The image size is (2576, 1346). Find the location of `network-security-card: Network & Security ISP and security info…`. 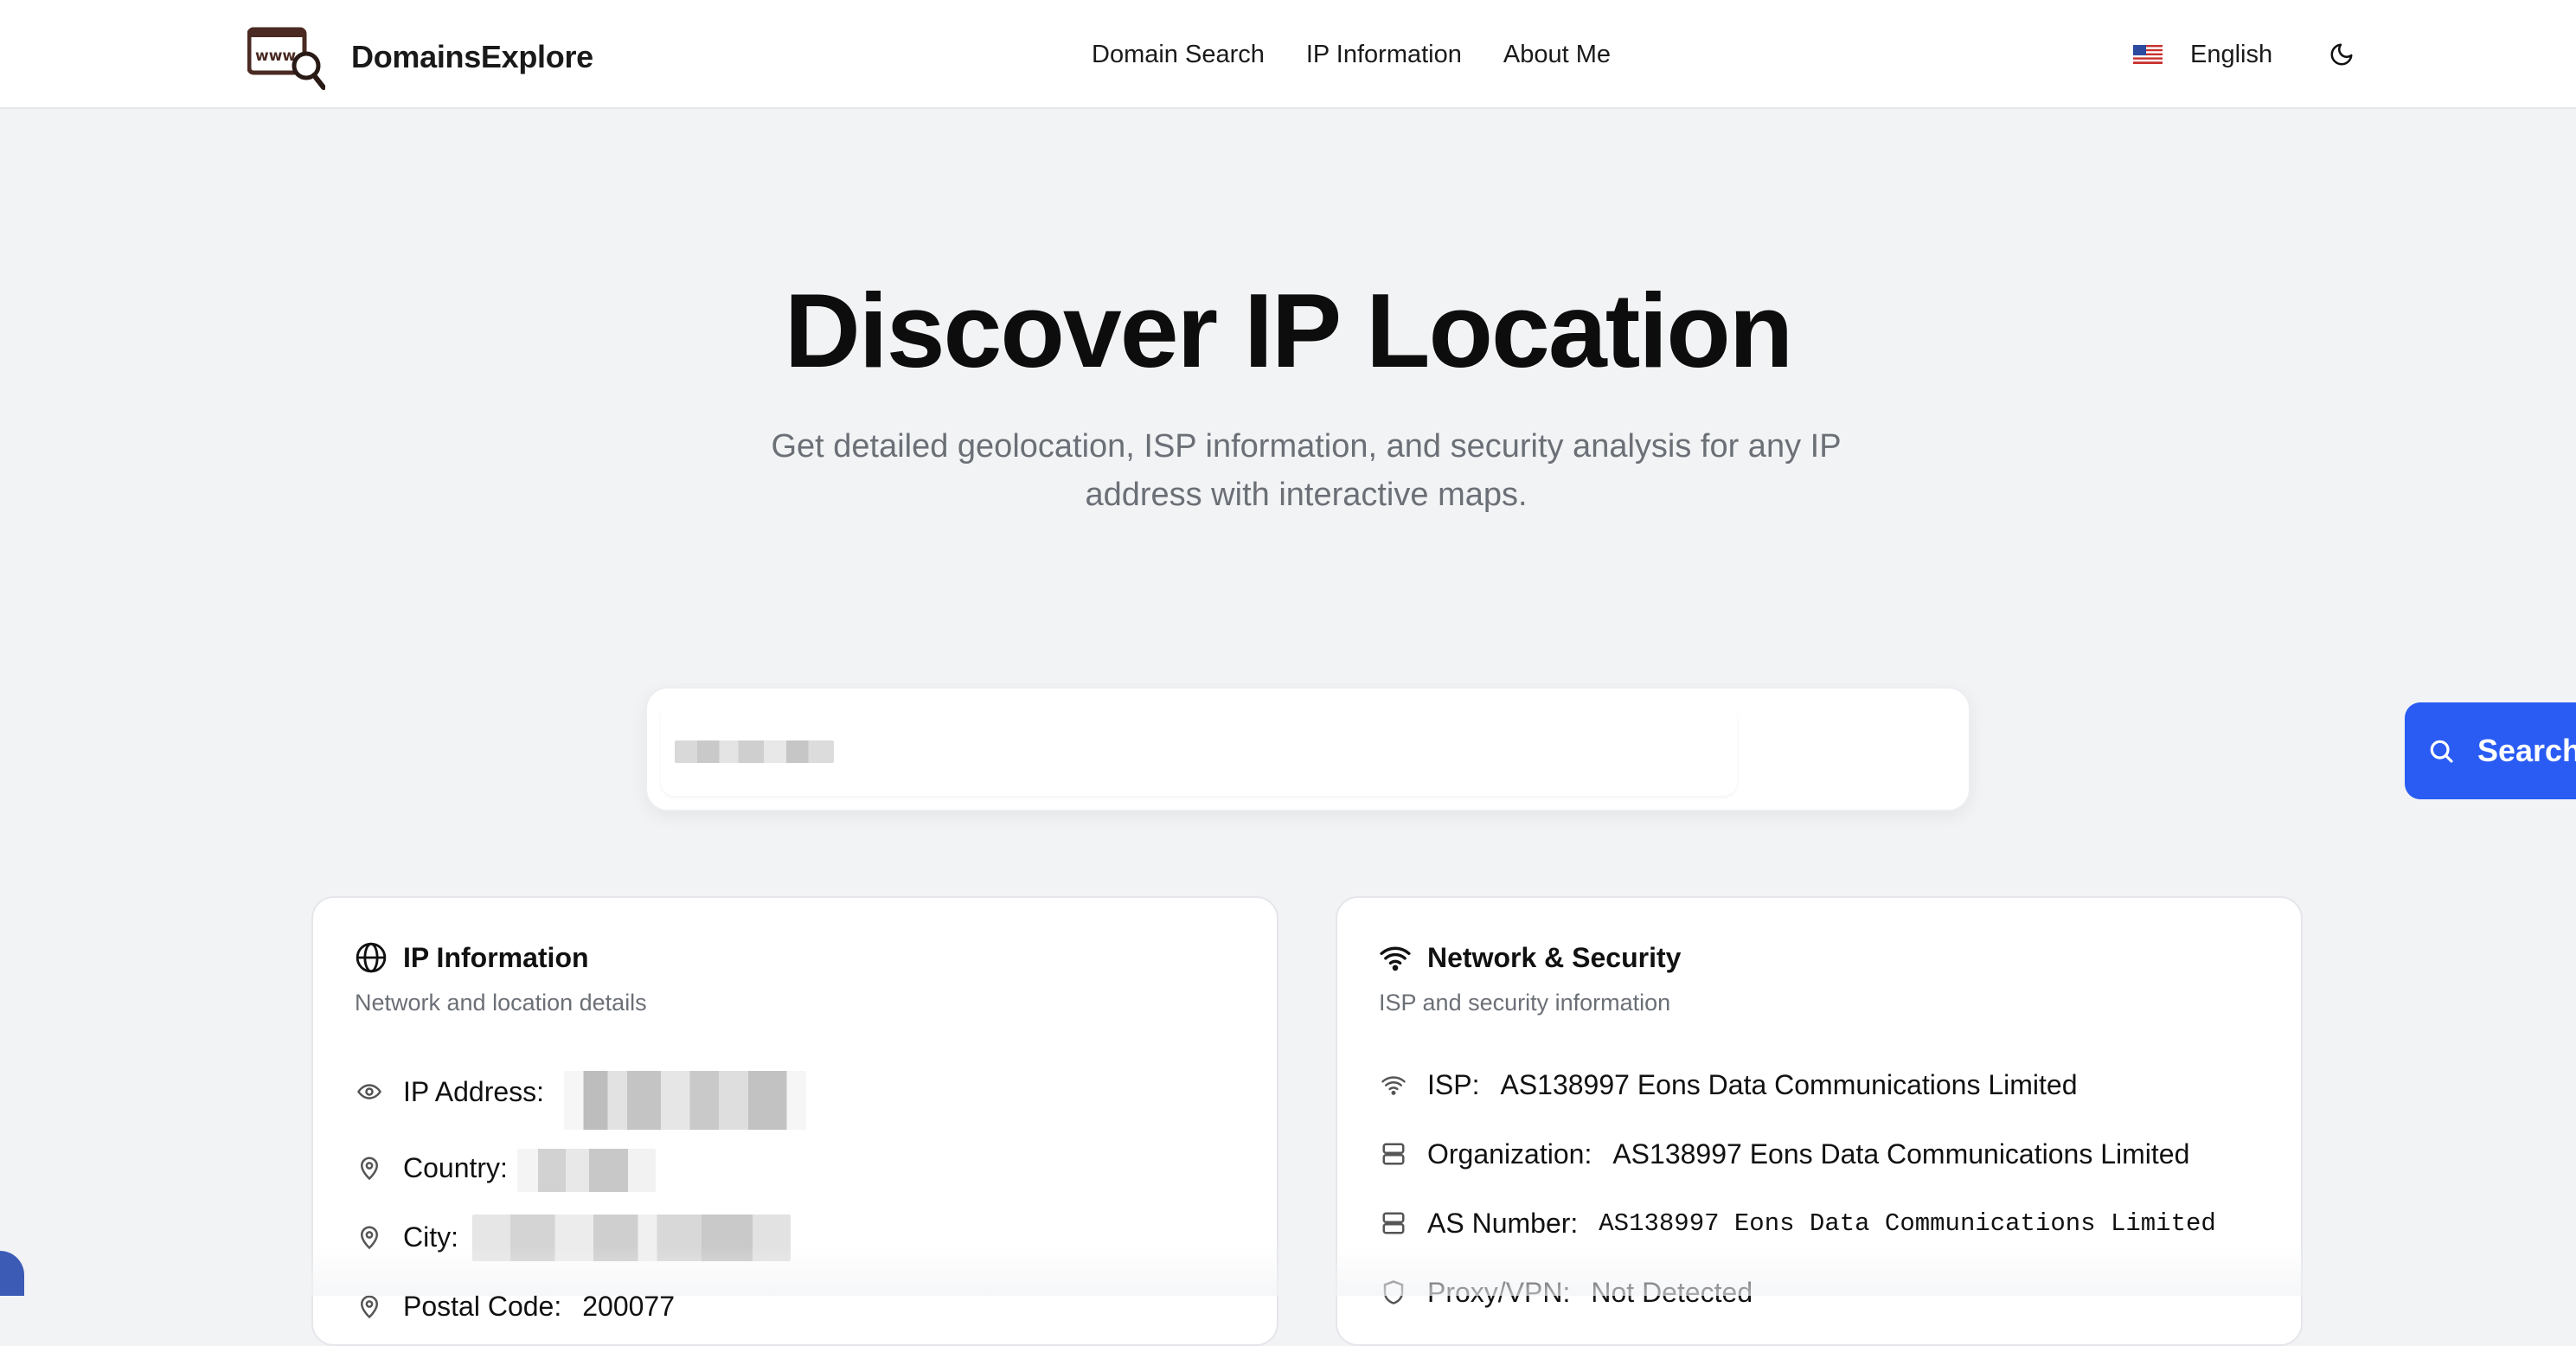

network-security-card: Network & Security ISP and security info… is located at coordinates (1819, 1121).